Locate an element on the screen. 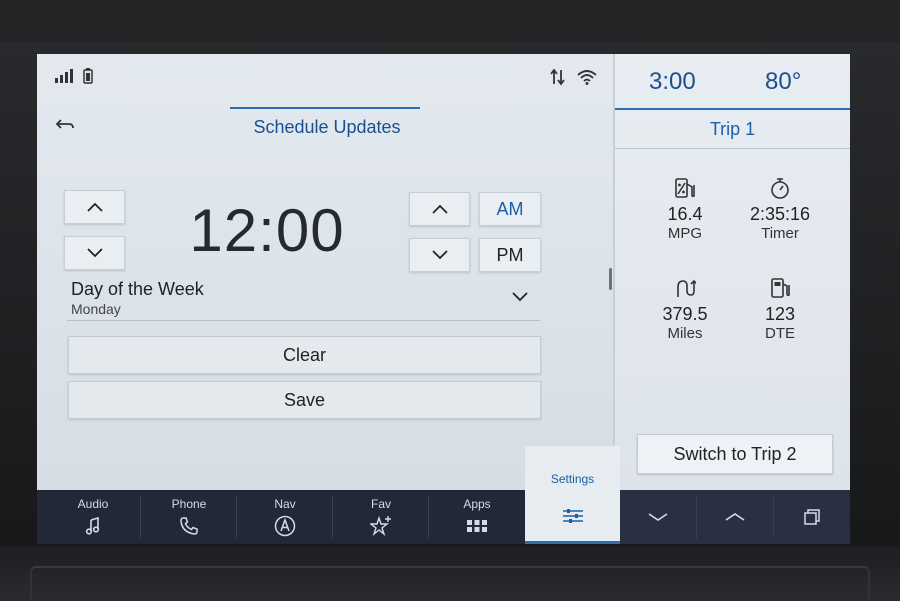 The height and width of the screenshot is (601, 900). stat-fuel-economy: 16.4 MPG is located at coordinates (685, 209).